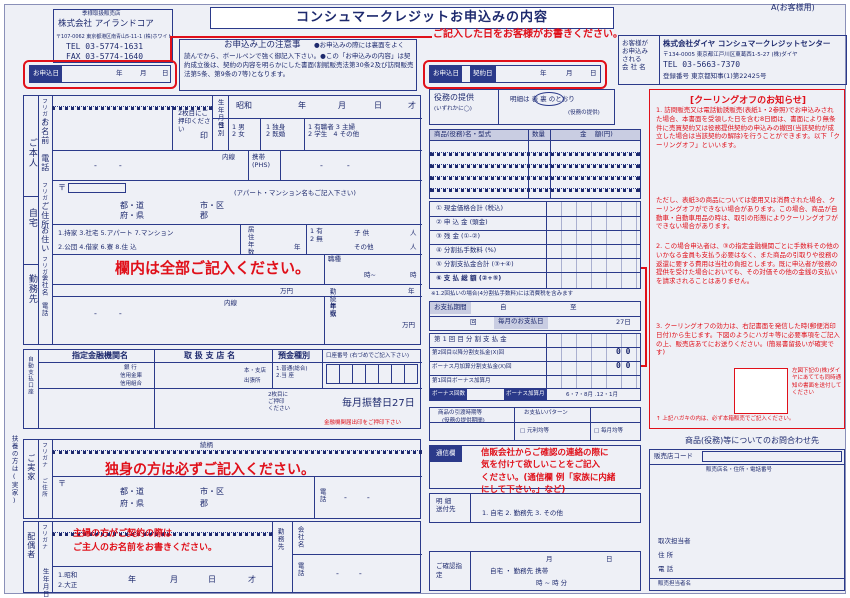 This screenshot has width=850, height=598. What do you see at coordinates (31, 289) in the screenshot?
I see `work-section-label: 勤務先` at bounding box center [31, 289].